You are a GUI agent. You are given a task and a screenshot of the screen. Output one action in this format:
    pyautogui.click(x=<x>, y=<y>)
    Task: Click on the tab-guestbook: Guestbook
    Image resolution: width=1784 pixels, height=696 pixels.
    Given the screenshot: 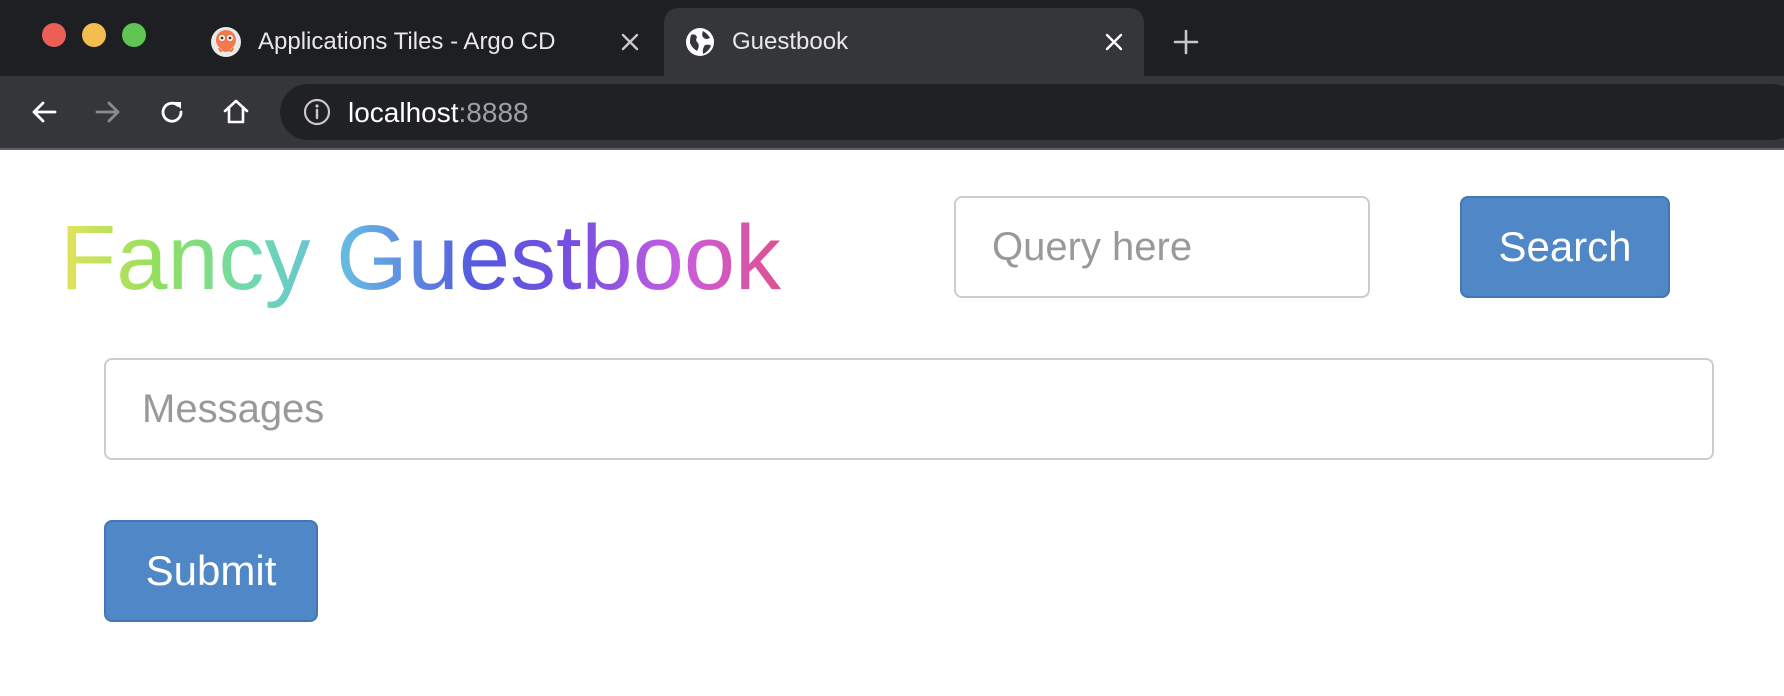 What is the action you would take?
    pyautogui.click(x=904, y=42)
    